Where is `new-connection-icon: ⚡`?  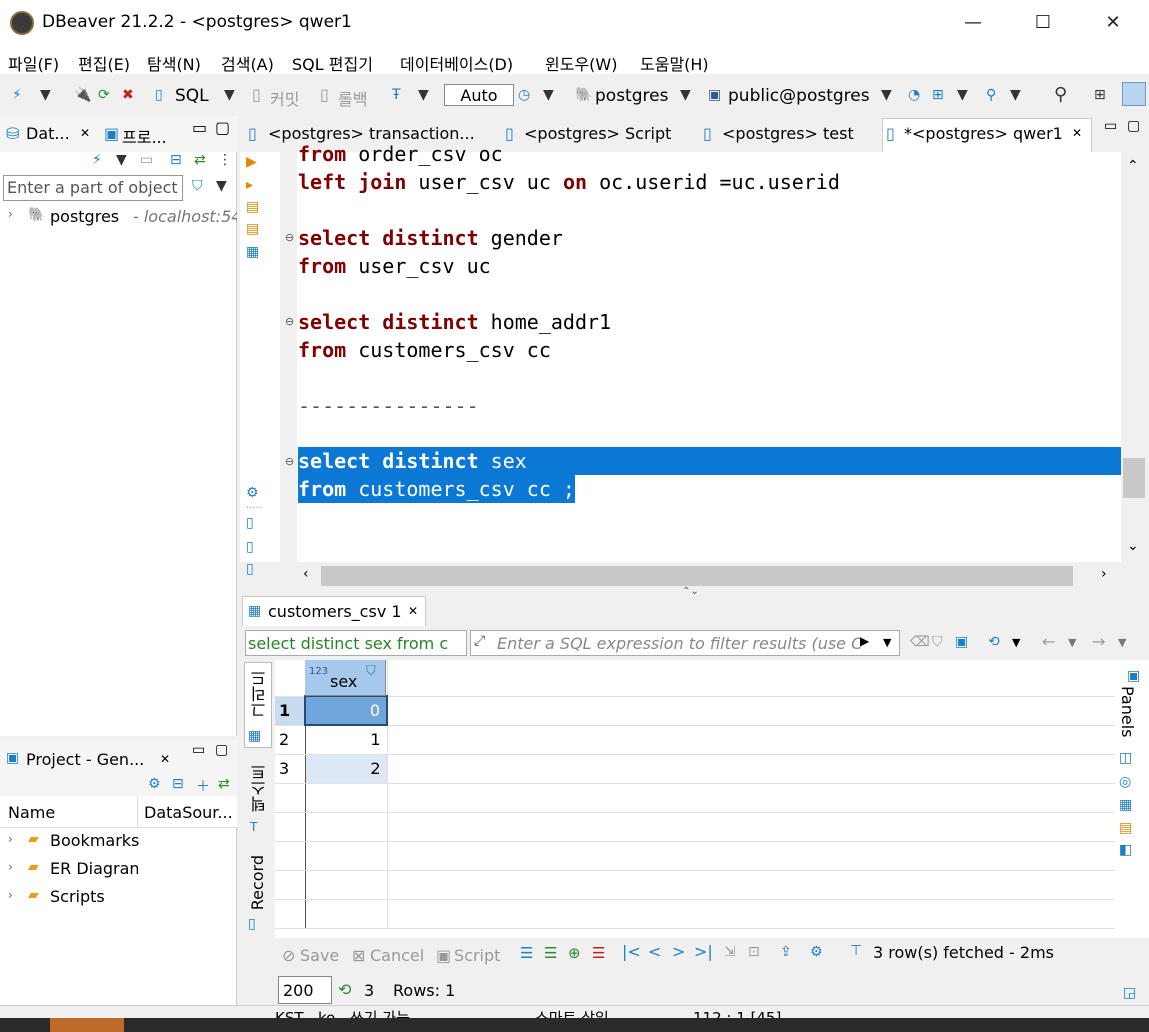
new-connection-icon: ⚡ is located at coordinates (17, 95).